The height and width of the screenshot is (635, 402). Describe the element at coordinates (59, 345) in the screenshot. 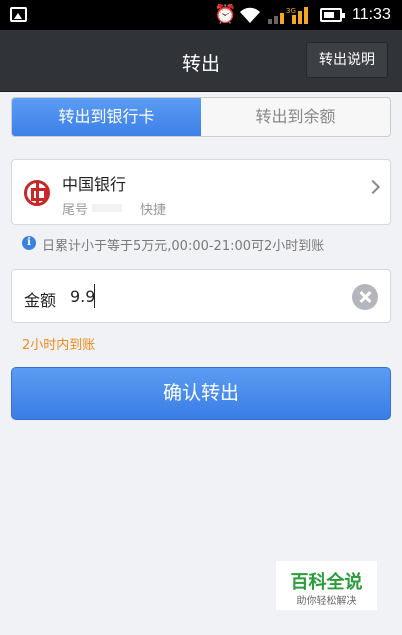

I see `arrival-time-hint: 2小时内到账` at that location.